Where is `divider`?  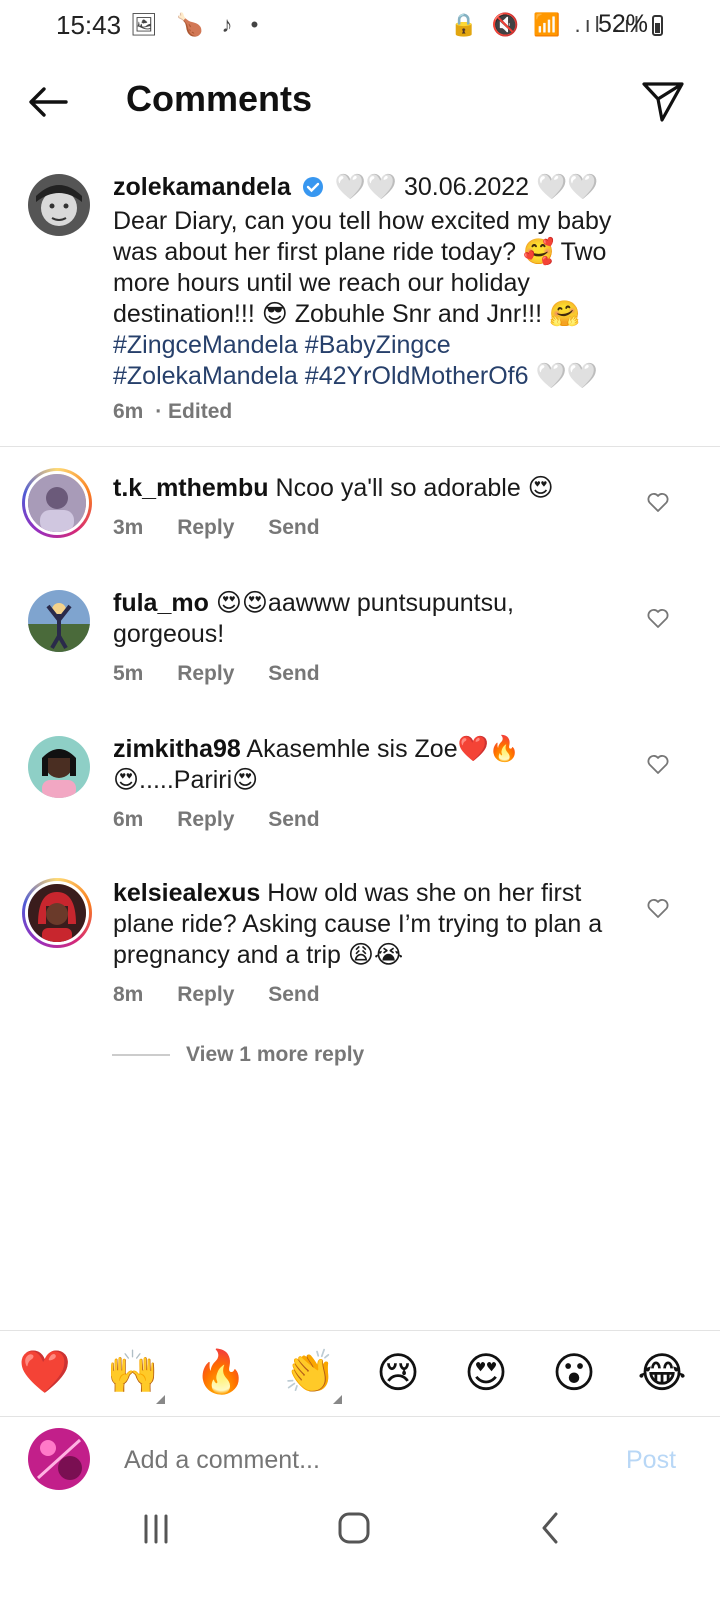 divider is located at coordinates (360, 446).